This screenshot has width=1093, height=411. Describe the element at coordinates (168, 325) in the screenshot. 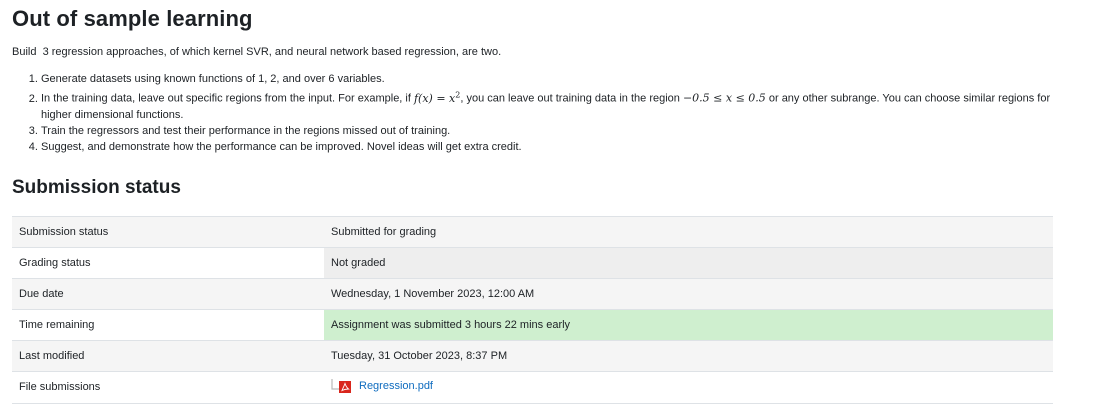

I see `row-label: Time remaining` at that location.